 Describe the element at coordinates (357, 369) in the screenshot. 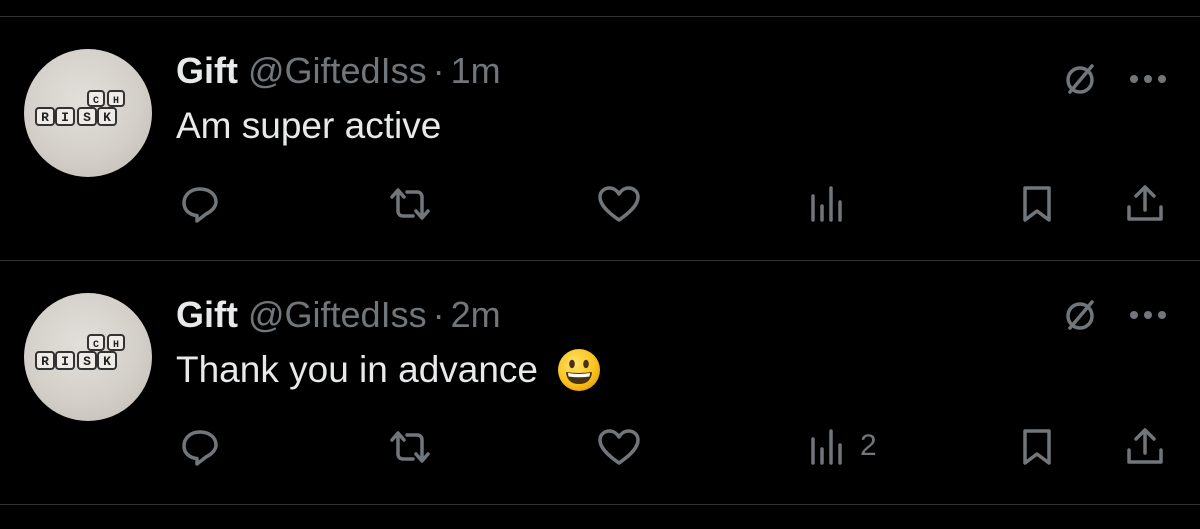

I see `tweet-text-content: Thank you in advance` at that location.